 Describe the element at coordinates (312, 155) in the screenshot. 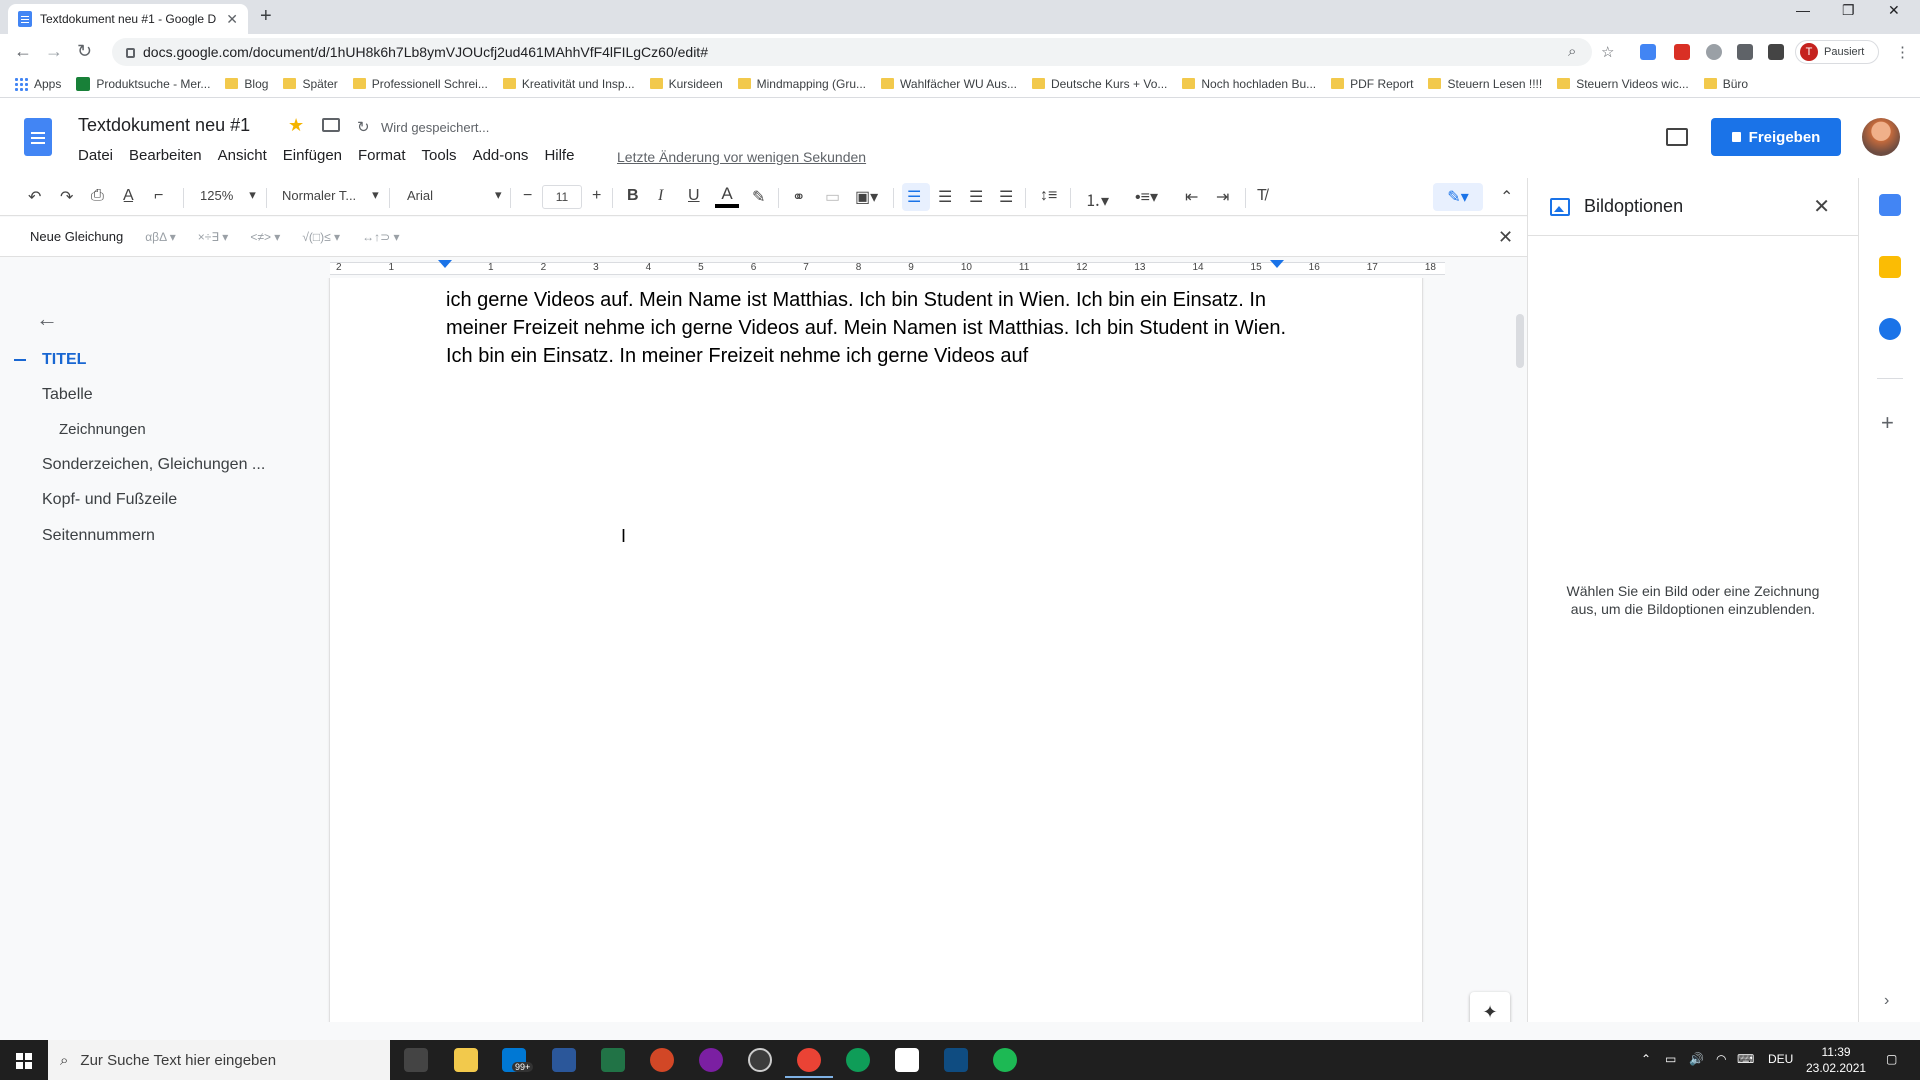

I see `menu-einfuegen: Einfügen` at that location.